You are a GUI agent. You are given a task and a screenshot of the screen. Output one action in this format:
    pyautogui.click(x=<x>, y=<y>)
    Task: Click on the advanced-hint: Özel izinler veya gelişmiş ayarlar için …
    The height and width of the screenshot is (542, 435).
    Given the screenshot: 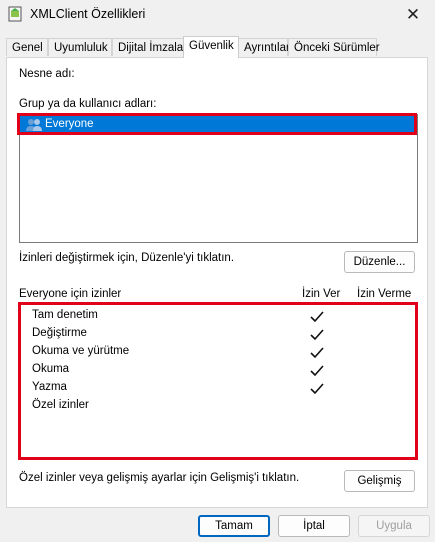 What is the action you would take?
    pyautogui.click(x=159, y=478)
    